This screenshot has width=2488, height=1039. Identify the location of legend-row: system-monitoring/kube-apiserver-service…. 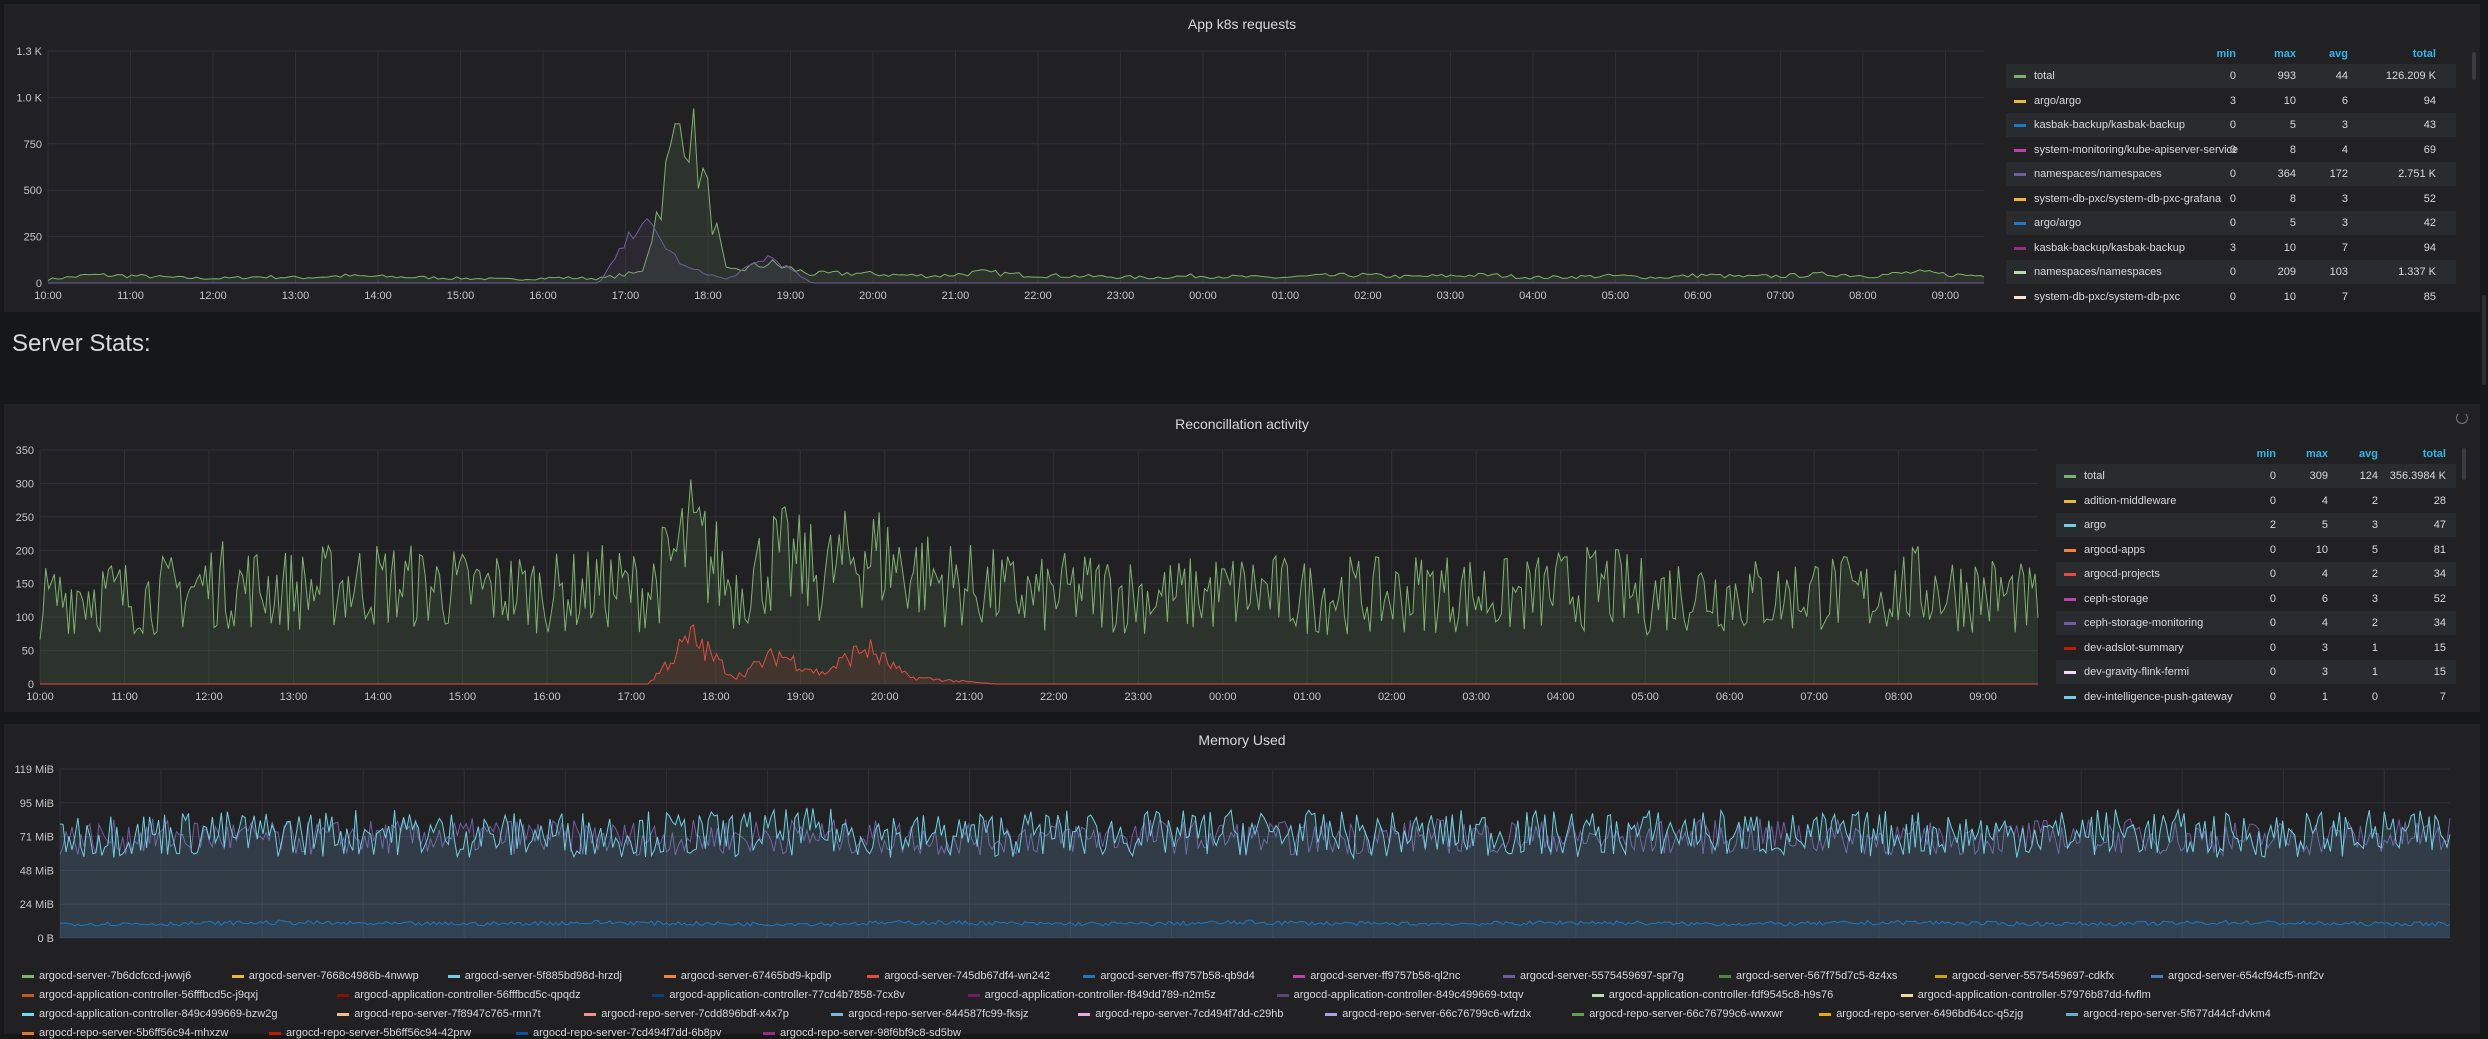
(2231, 150).